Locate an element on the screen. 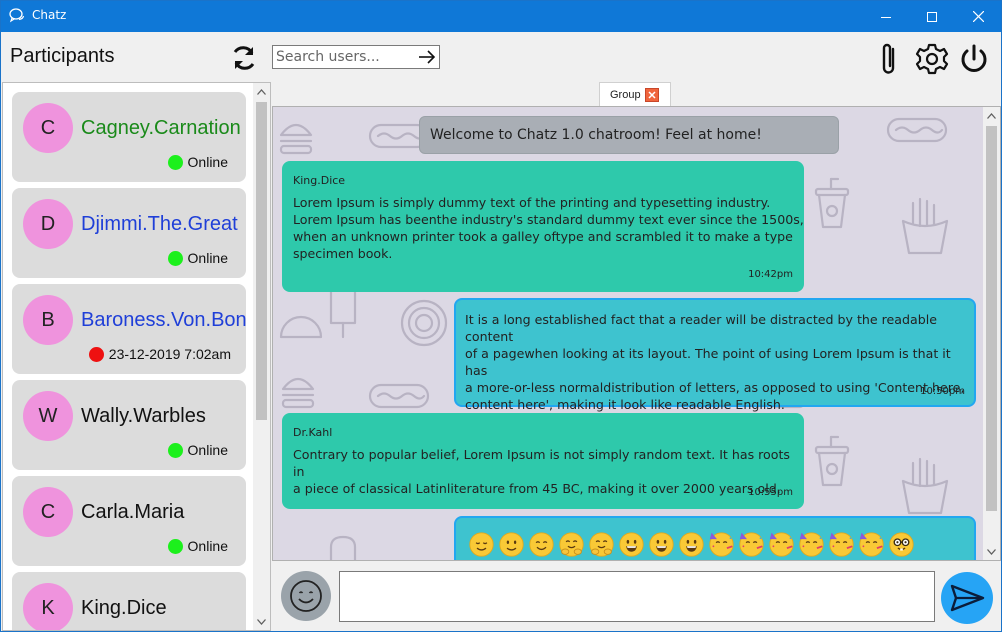 The width and height of the screenshot is (1002, 632). participant-card: W Wally.Warbles Online is located at coordinates (129, 425).